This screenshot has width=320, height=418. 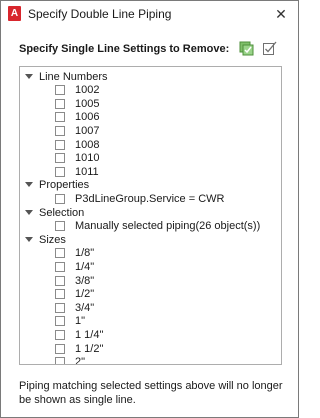 What do you see at coordinates (73, 76) in the screenshot?
I see `tree-group-label: Line Numbers` at bounding box center [73, 76].